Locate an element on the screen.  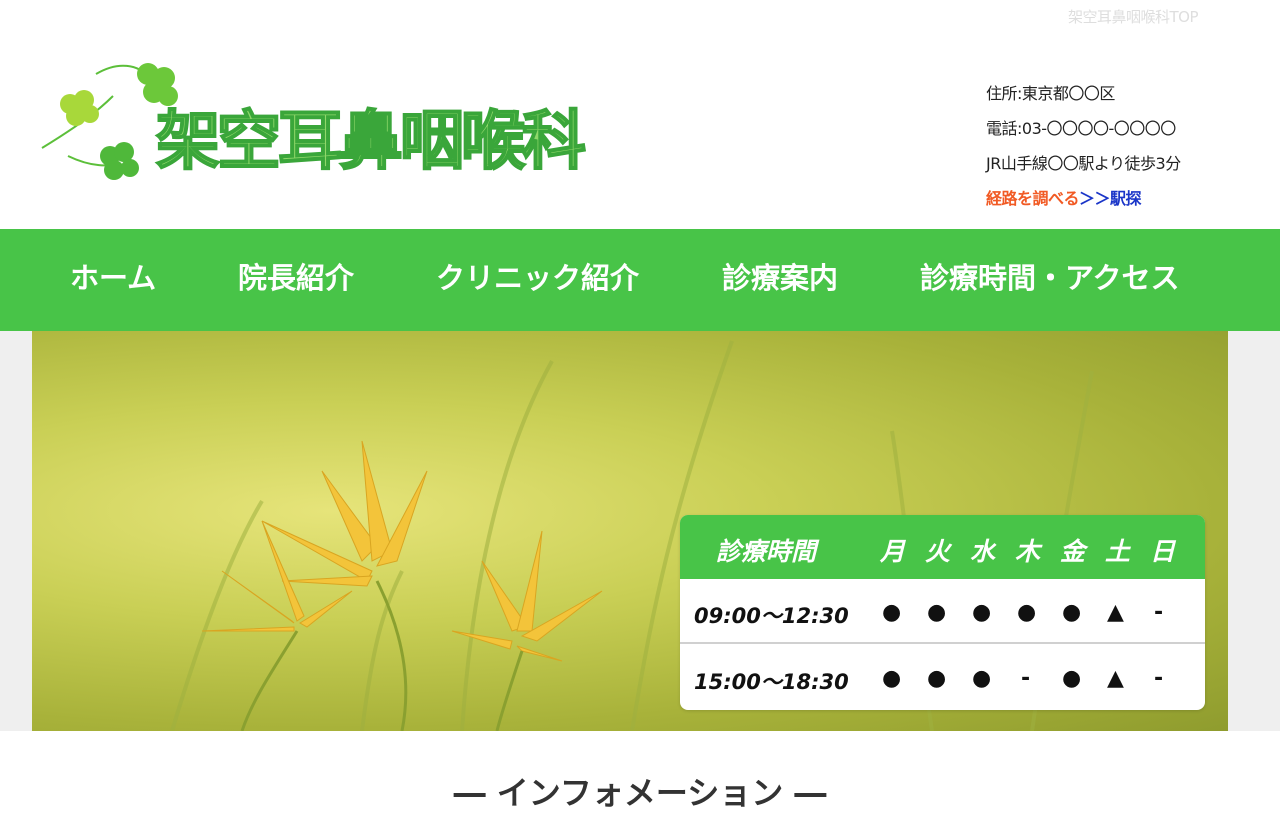
top-link: 架空耳鼻咽喉科TOP is located at coordinates (1133, 16).